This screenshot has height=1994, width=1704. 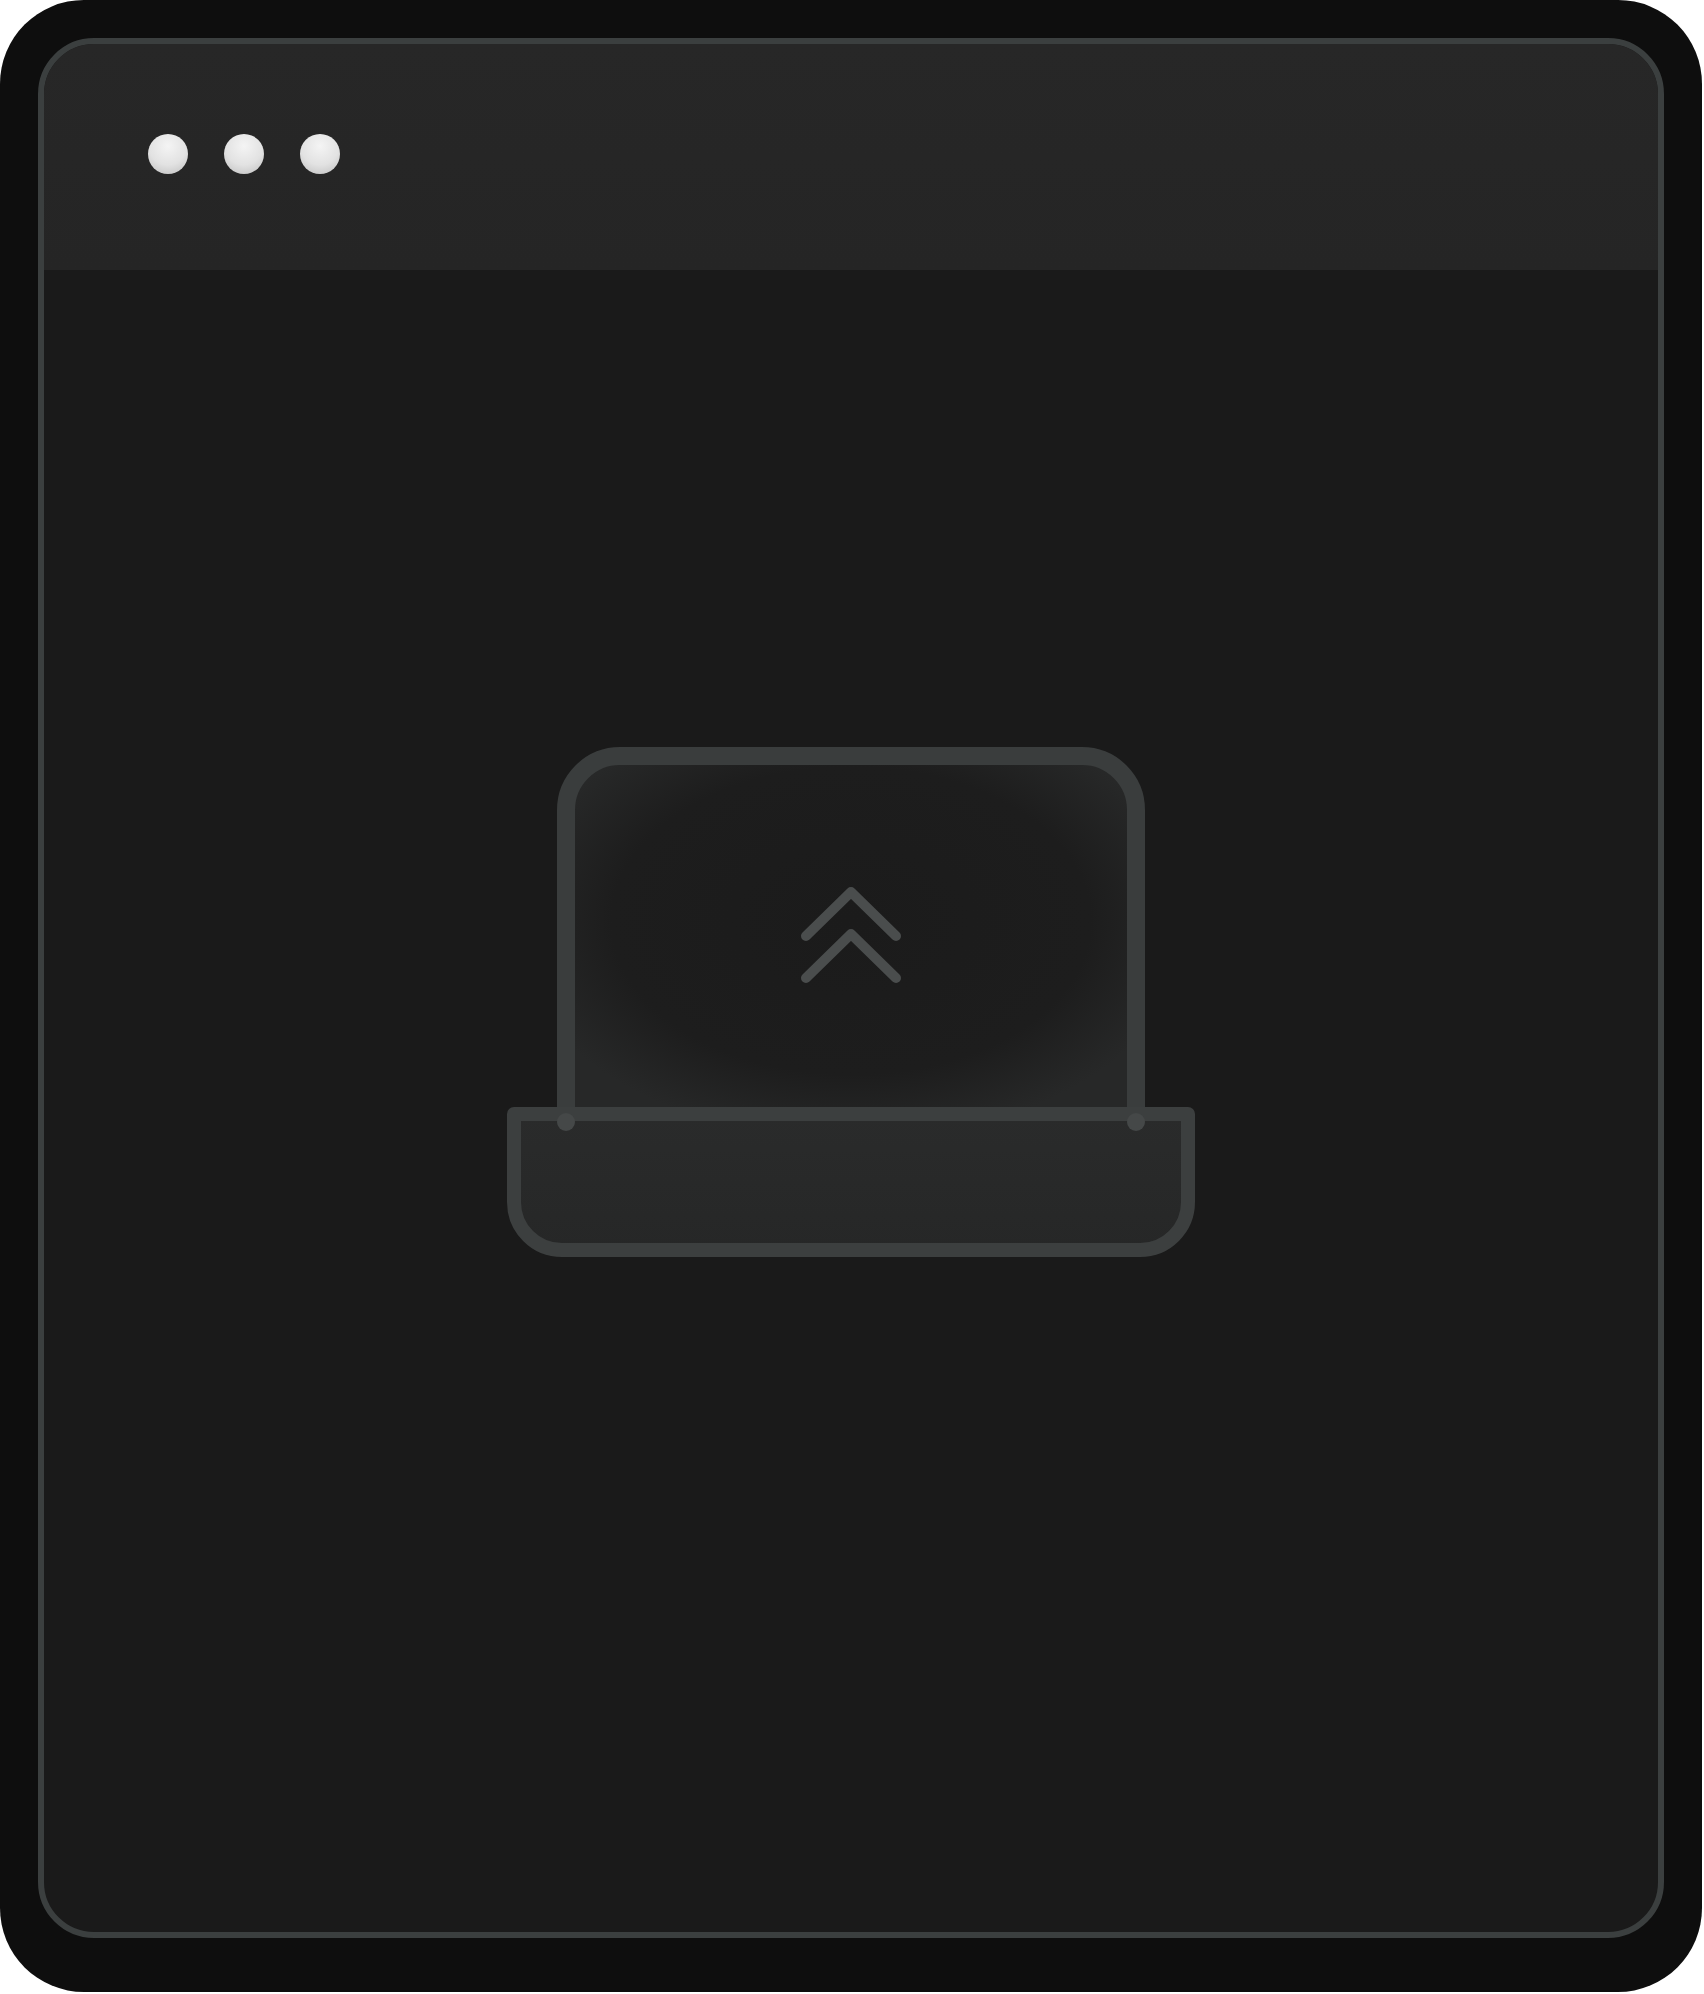 What do you see at coordinates (851, 935) in the screenshot?
I see `chevrons-up-icon` at bounding box center [851, 935].